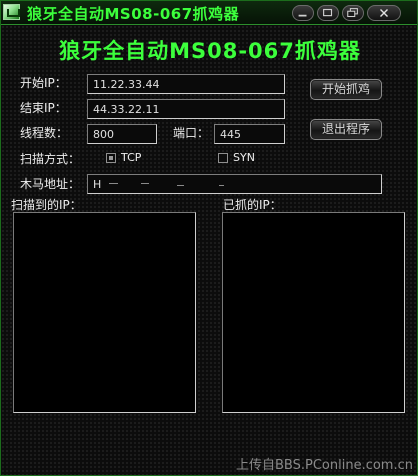  What do you see at coordinates (244, 157) in the screenshot?
I see `syn-label: SYN` at bounding box center [244, 157].